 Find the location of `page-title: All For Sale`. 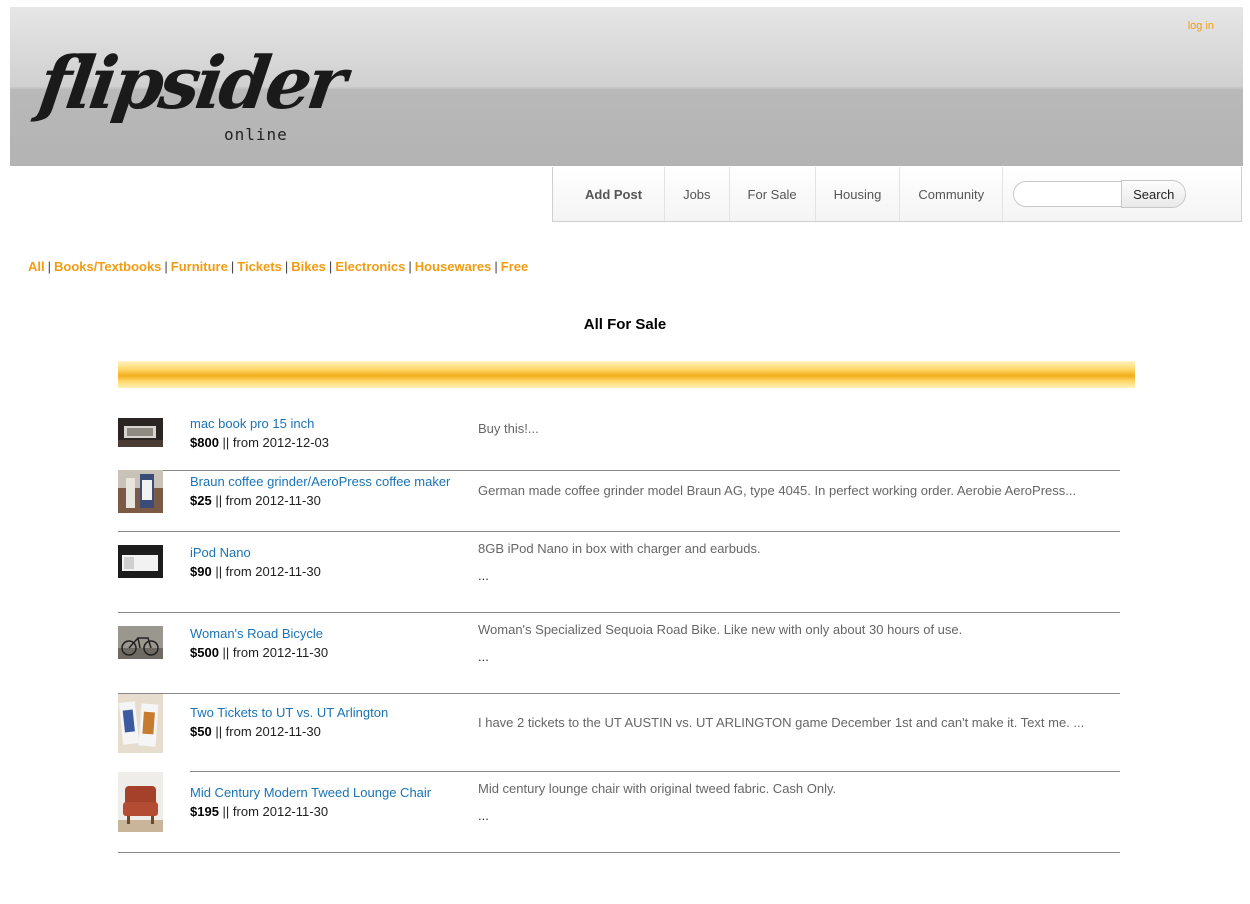

page-title: All For Sale is located at coordinates (625, 324).